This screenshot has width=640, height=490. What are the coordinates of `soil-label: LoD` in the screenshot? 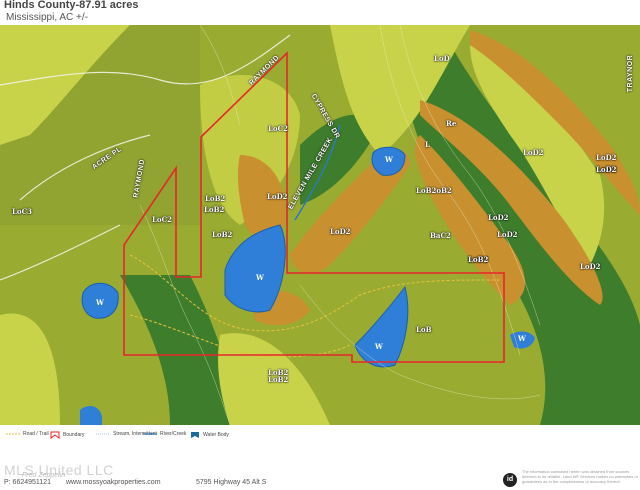 It's located at (442, 58).